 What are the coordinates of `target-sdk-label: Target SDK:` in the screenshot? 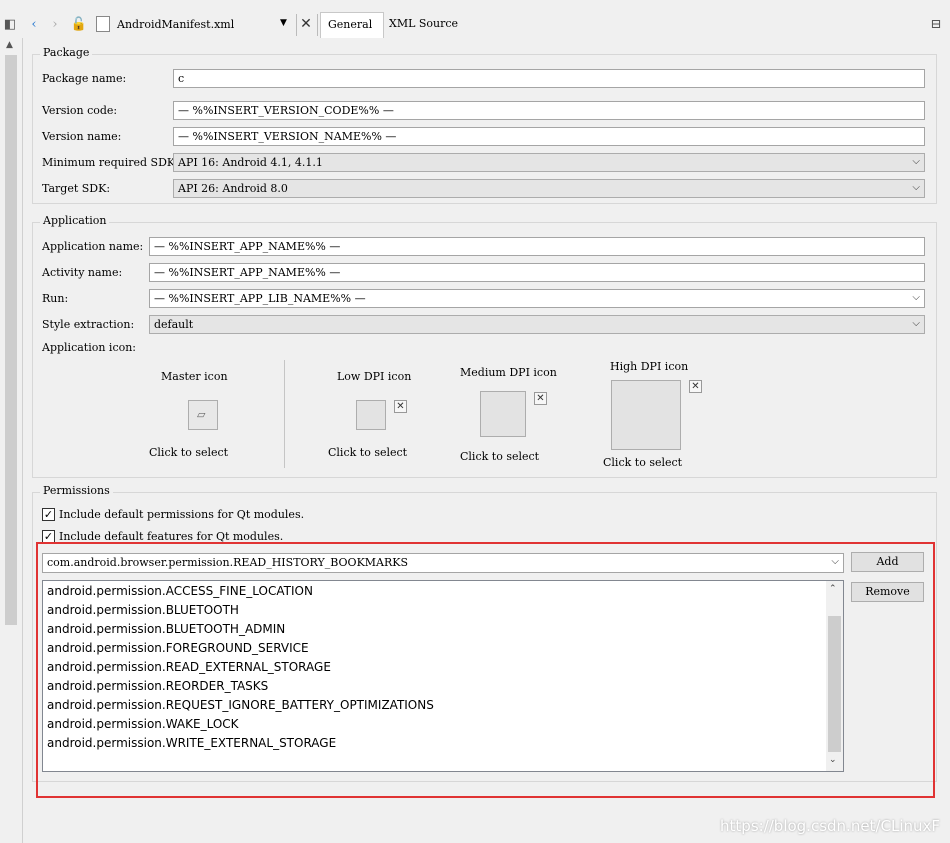 It's located at (76, 188).